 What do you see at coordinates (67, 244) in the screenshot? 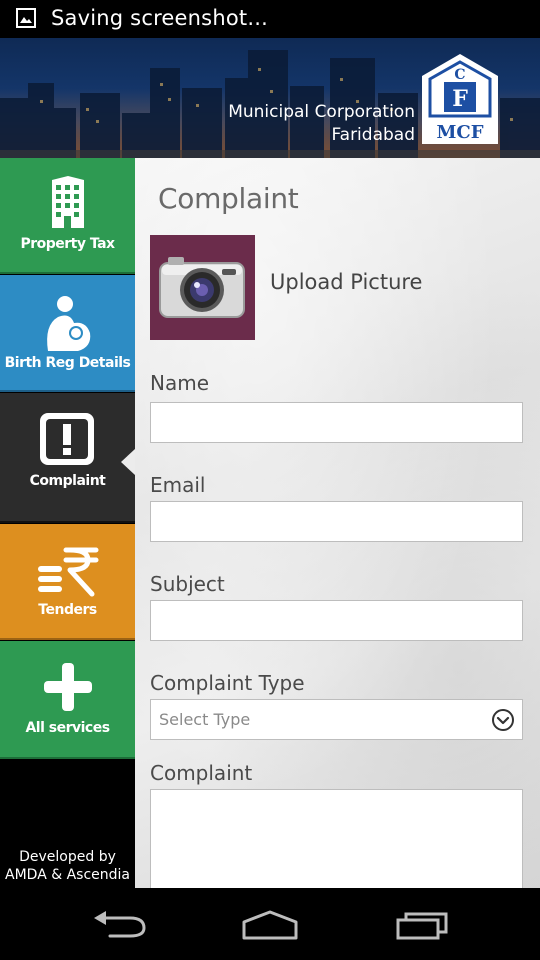
I see `sidebar-label: Property Tax` at bounding box center [67, 244].